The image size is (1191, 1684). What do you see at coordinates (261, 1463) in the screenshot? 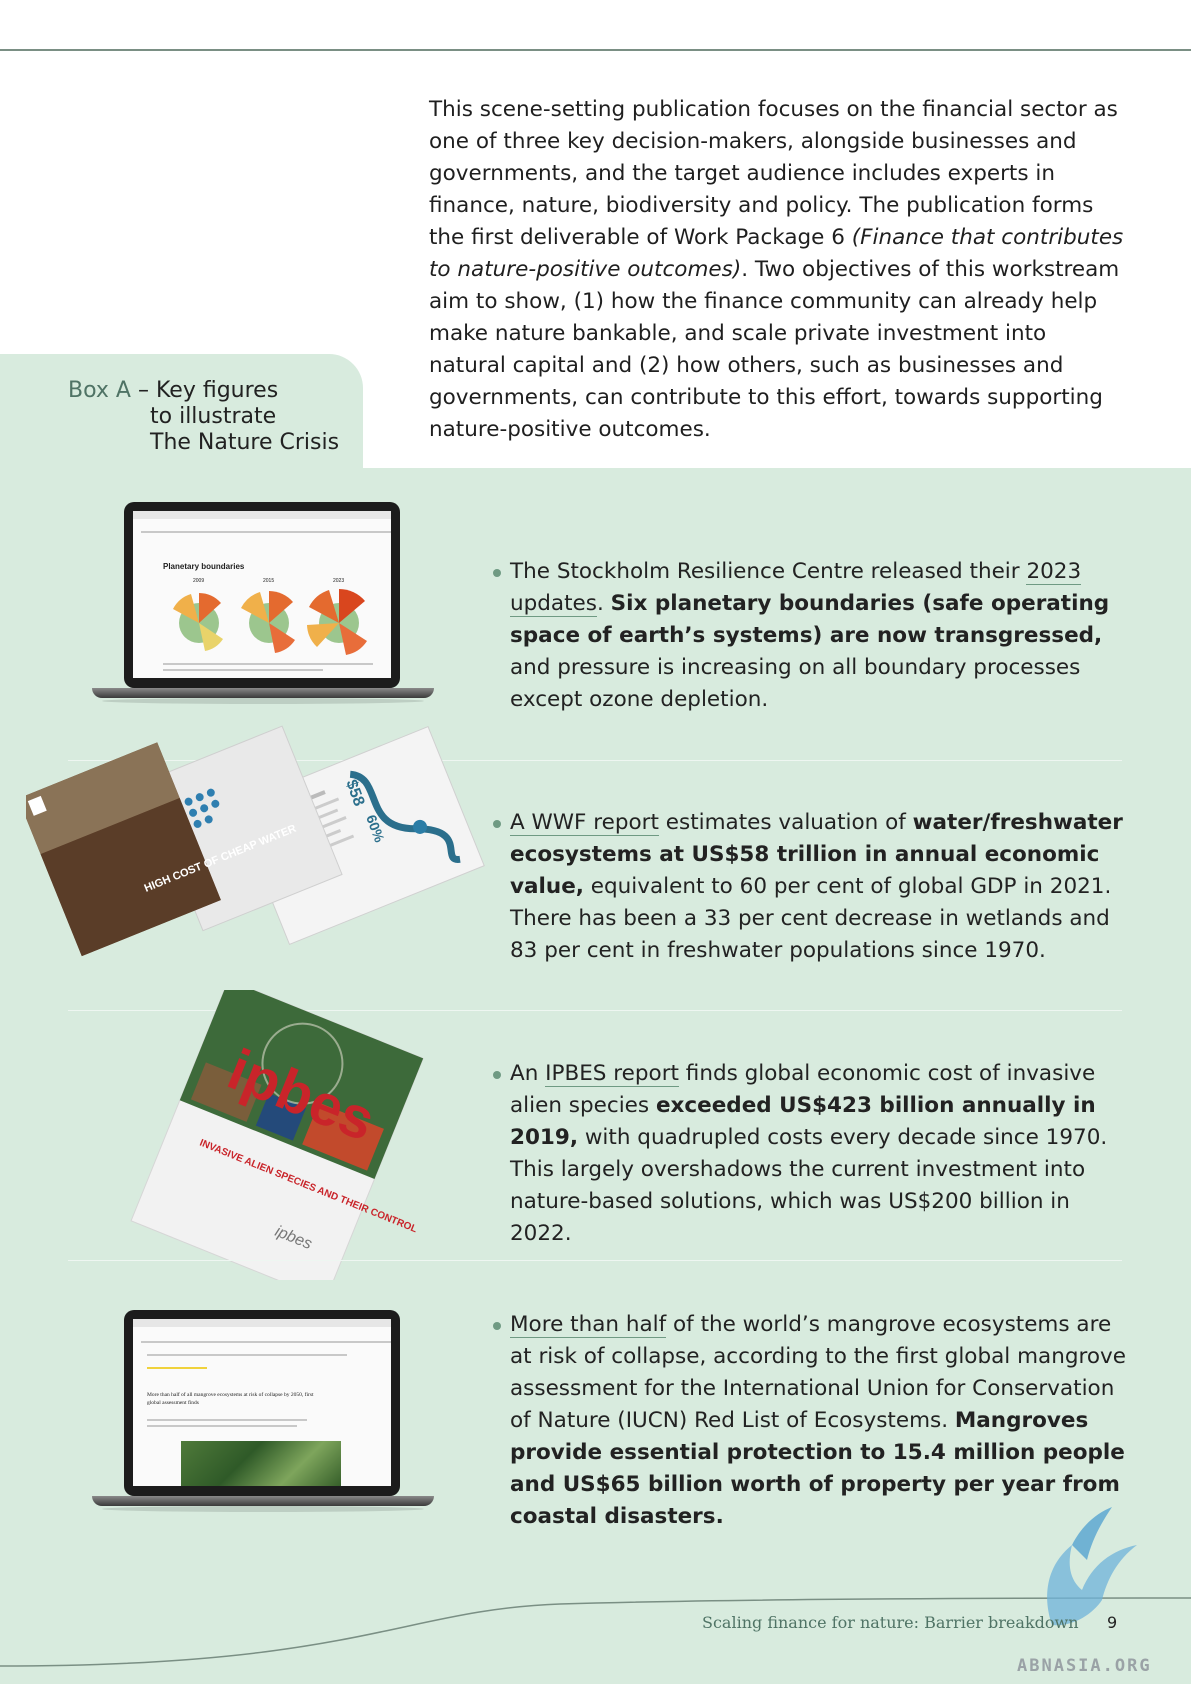
I see `mangrove-photo` at bounding box center [261, 1463].